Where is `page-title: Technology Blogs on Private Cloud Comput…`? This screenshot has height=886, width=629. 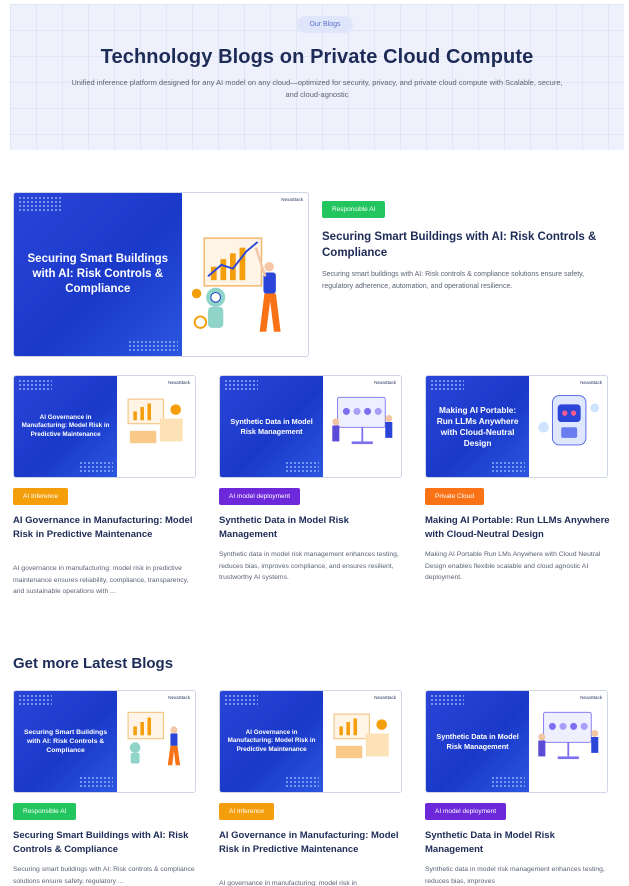 page-title: Technology Blogs on Private Cloud Comput… is located at coordinates (317, 57).